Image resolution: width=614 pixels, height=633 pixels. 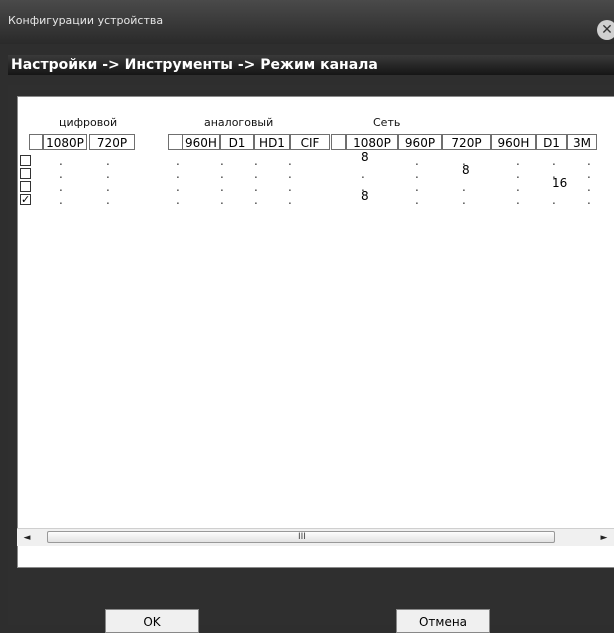 I want to click on horizontal-scrollbar: ◄ III ►, so click(x=315, y=537).